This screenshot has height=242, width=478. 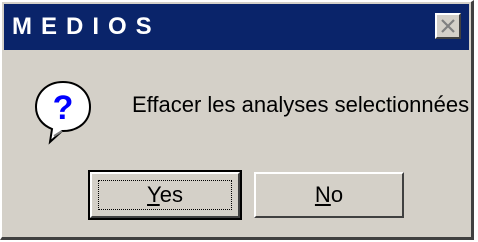 I want to click on no-button-label: No, so click(x=329, y=195).